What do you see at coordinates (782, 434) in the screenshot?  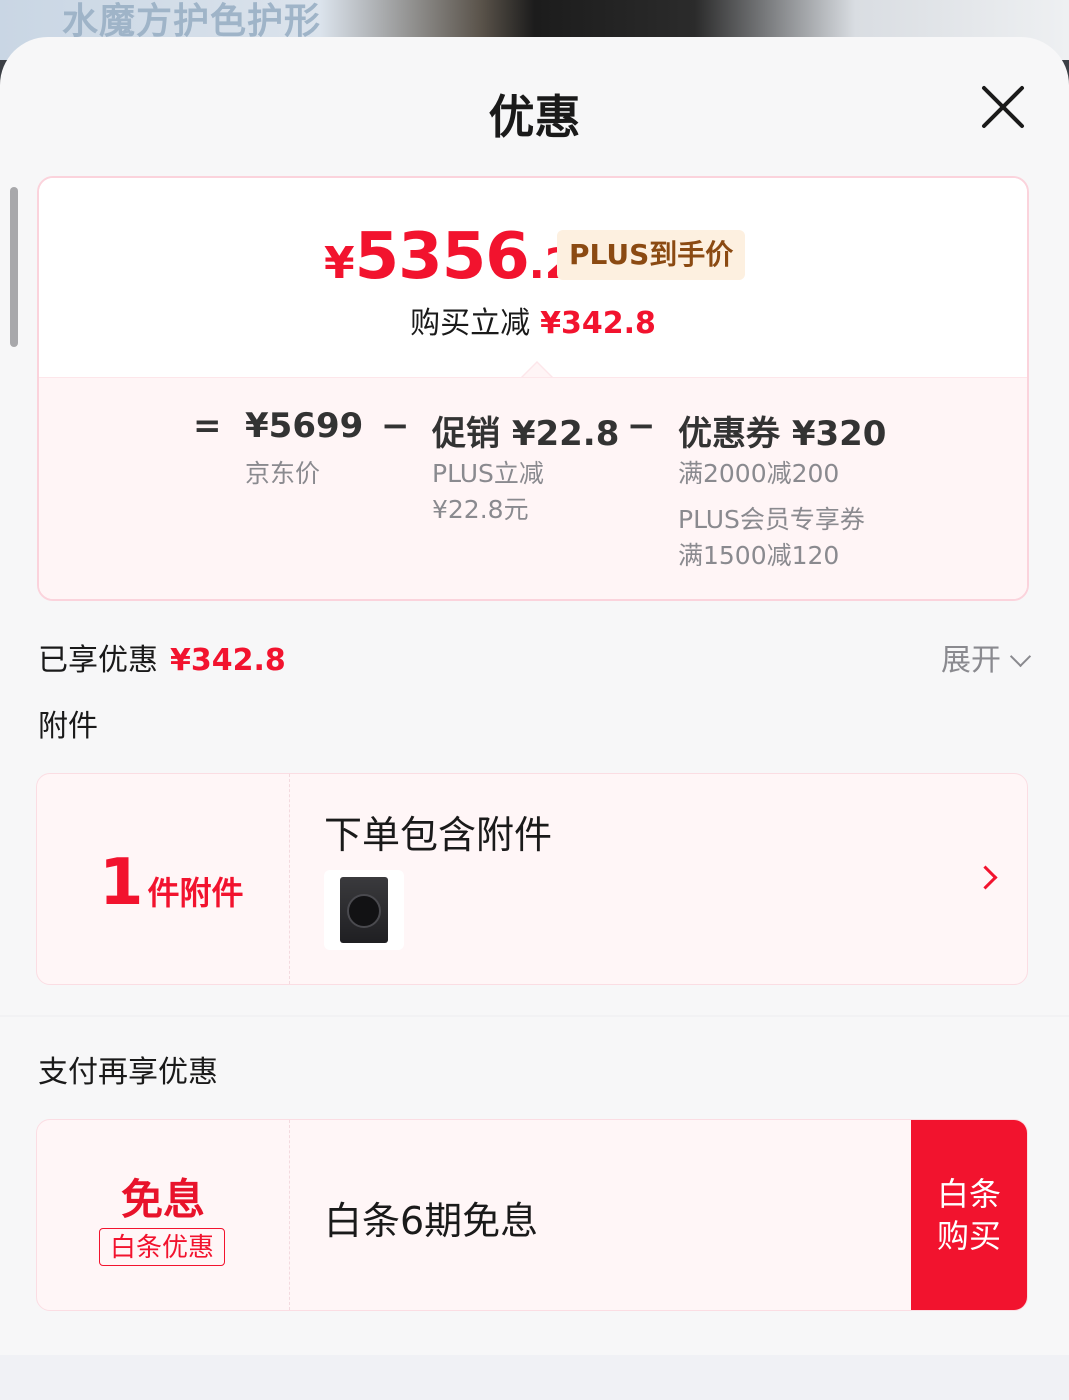 I see `coupon-value: 优惠券 ¥320` at bounding box center [782, 434].